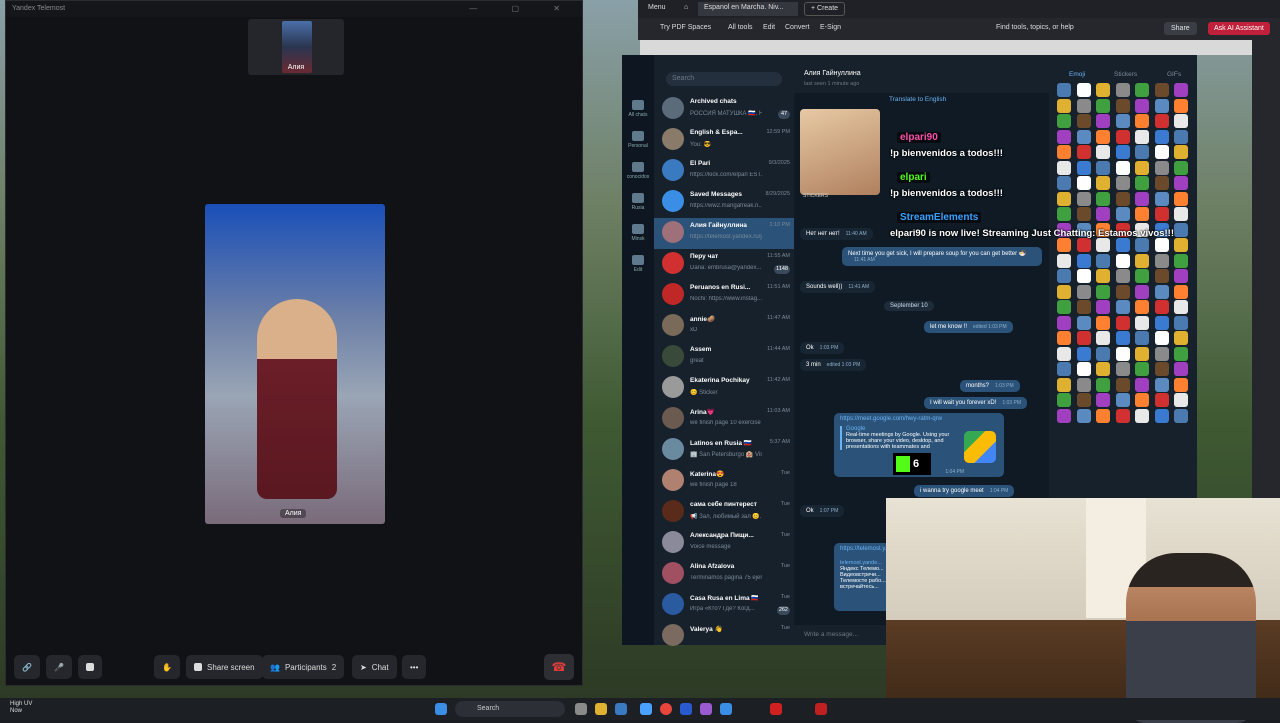 The width and height of the screenshot is (1280, 723). I want to click on tool-all-tools: All tools, so click(740, 27).